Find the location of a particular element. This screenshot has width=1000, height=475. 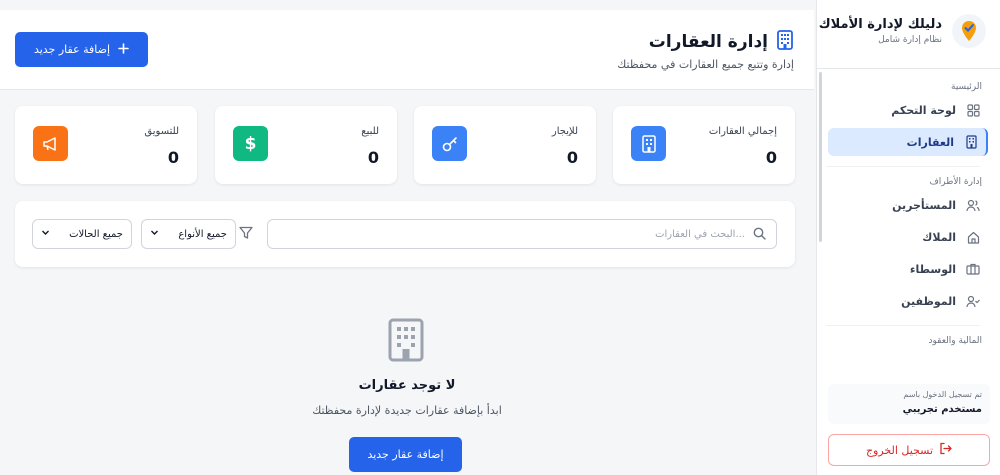

sidebar-item-properties: العقارات is located at coordinates (908, 142).